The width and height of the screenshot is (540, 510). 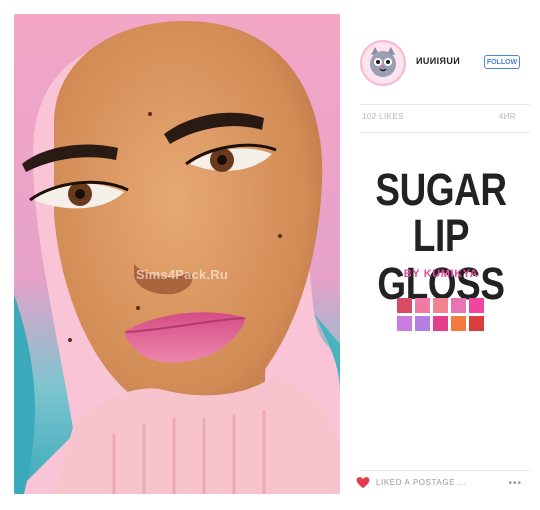 What do you see at coordinates (441, 259) in the screenshot?
I see `title-line-2: LIP GLOSS` at bounding box center [441, 259].